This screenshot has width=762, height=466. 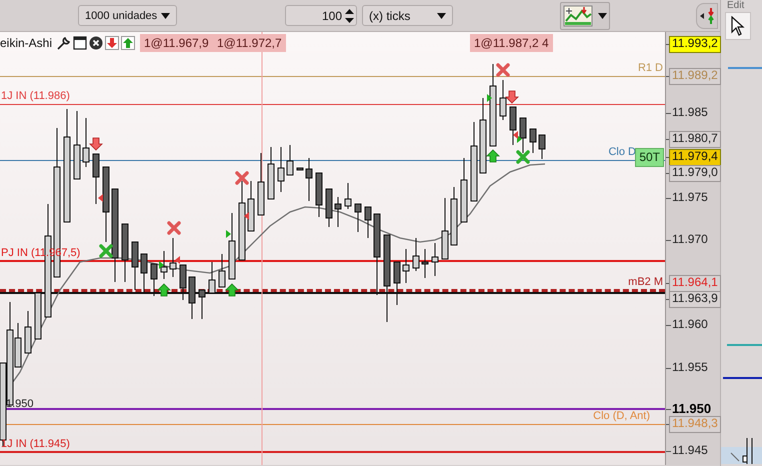 I want to click on price-axis-label: 11.950, so click(x=692, y=408).